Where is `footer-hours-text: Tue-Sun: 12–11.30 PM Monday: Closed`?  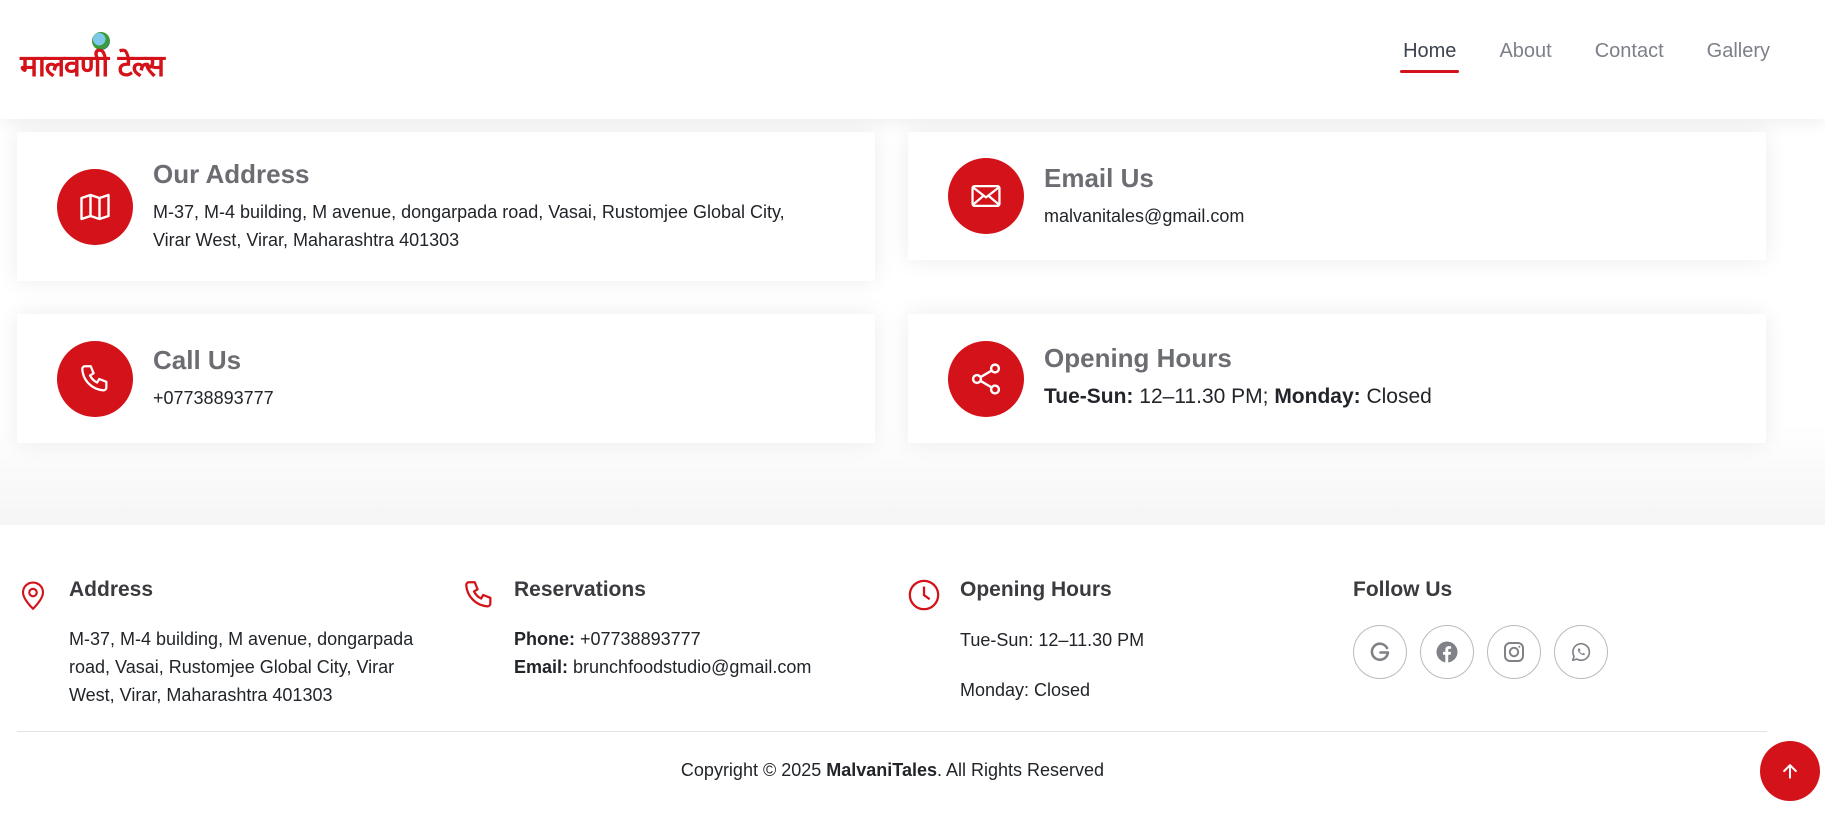 footer-hours-text: Tue-Sun: 12–11.30 PM Monday: Closed is located at coordinates (1140, 665).